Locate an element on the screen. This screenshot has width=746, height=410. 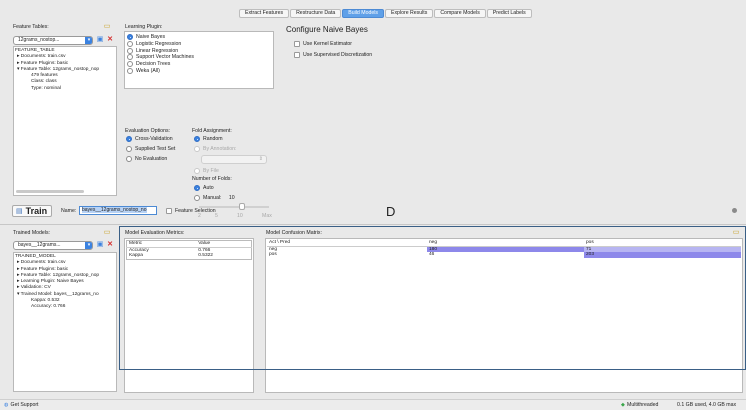
radio-manual: Manual: 10 is located at coordinates (214, 198).